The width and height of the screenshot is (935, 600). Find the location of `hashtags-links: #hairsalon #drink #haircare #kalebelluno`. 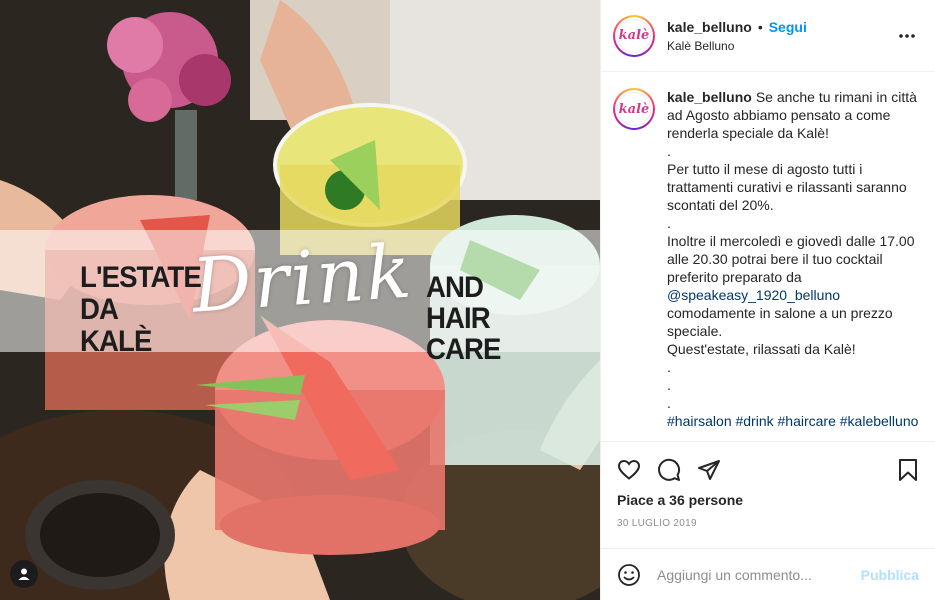

hashtags-links: #hairsalon #drink #haircare #kalebelluno is located at coordinates (793, 421).